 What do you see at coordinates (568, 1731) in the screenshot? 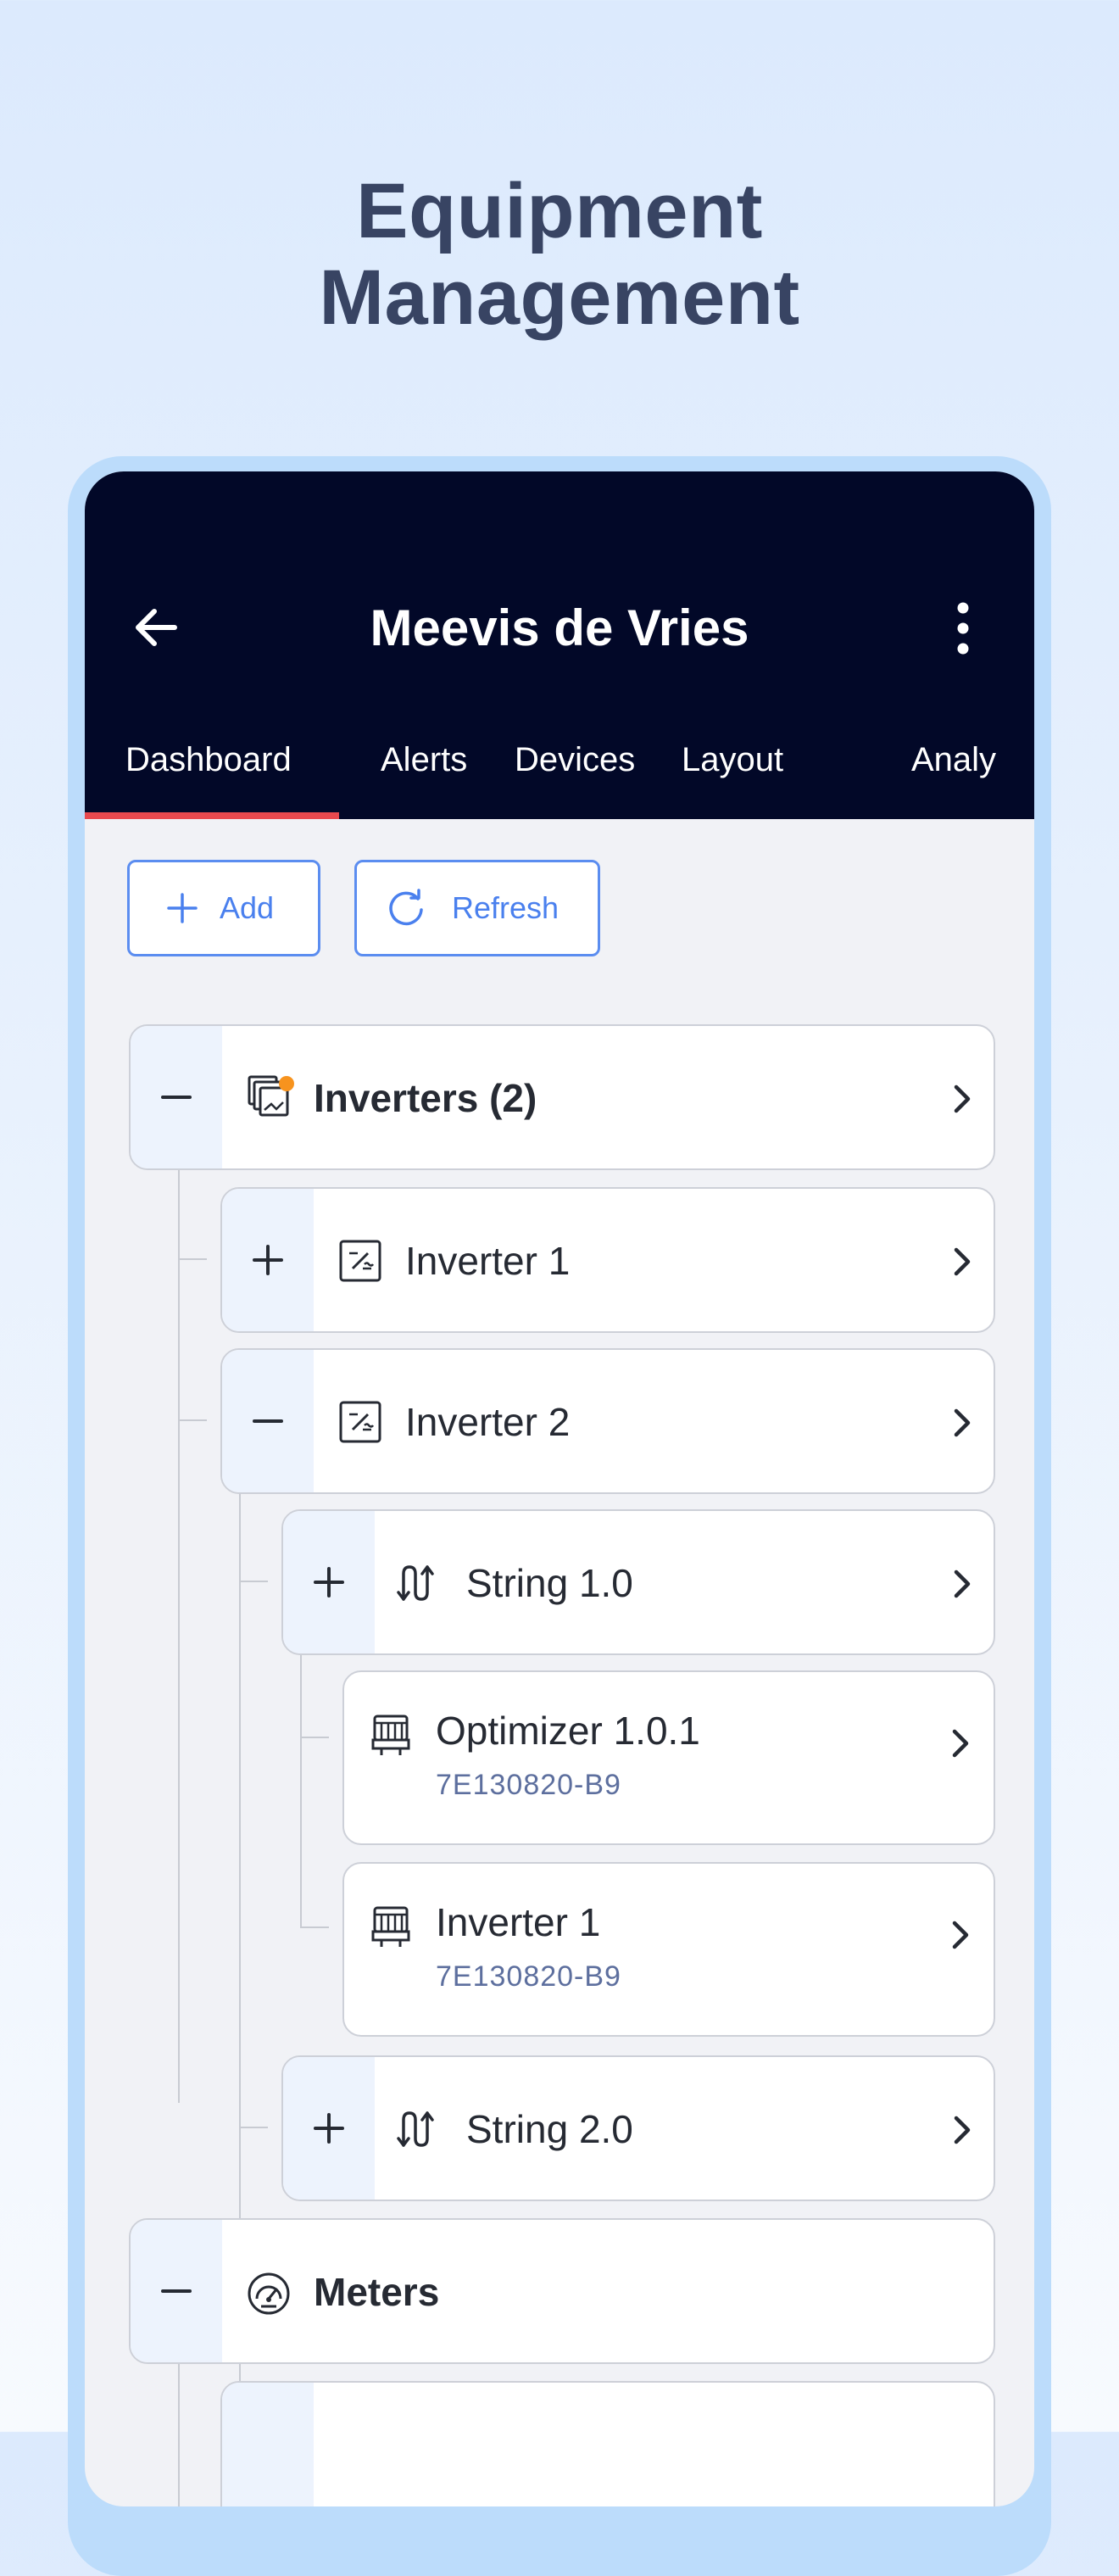
I see `node-label: Optimizer 1.0.1` at bounding box center [568, 1731].